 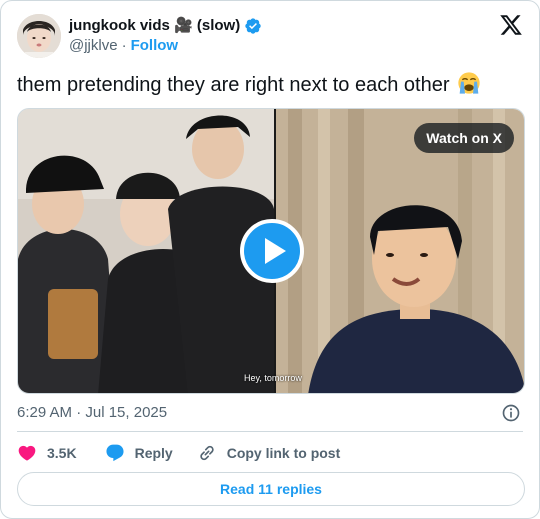 I want to click on reply-label: Reply, so click(x=153, y=453).